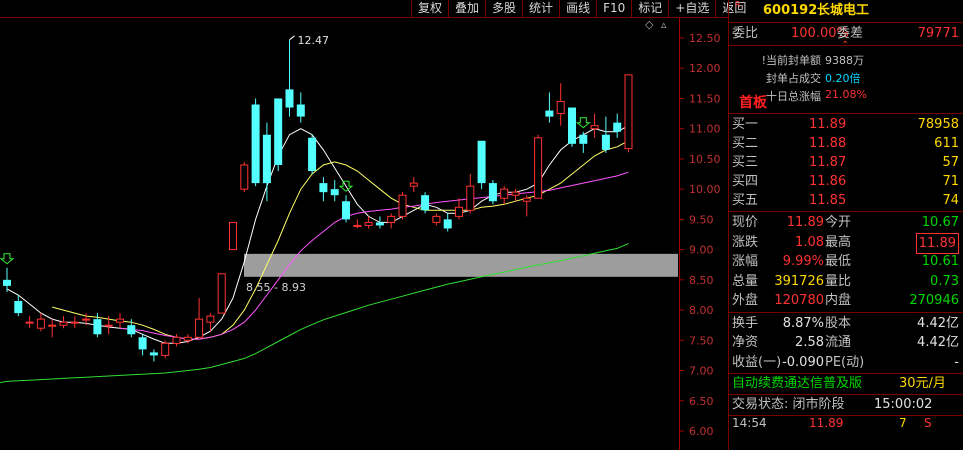 The width and height of the screenshot is (963, 450). Describe the element at coordinates (292, 38) in the screenshot. I see `high-marker-pointer` at that location.